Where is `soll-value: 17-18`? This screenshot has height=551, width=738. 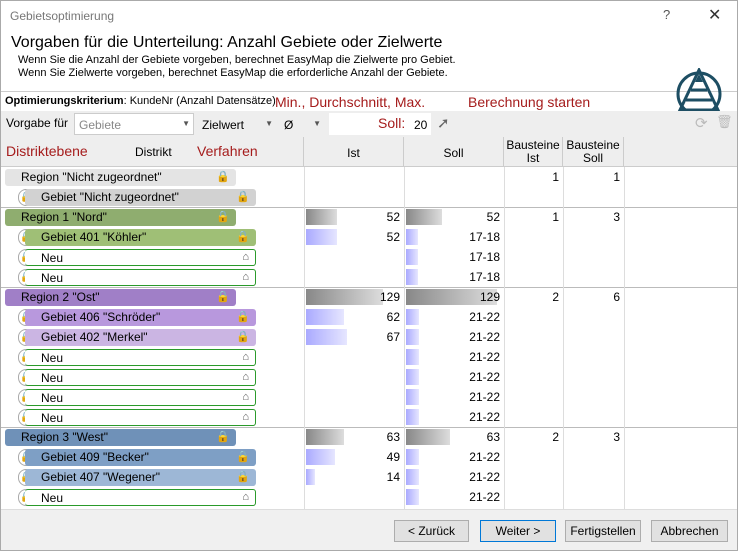 soll-value: 17-18 is located at coordinates (484, 257).